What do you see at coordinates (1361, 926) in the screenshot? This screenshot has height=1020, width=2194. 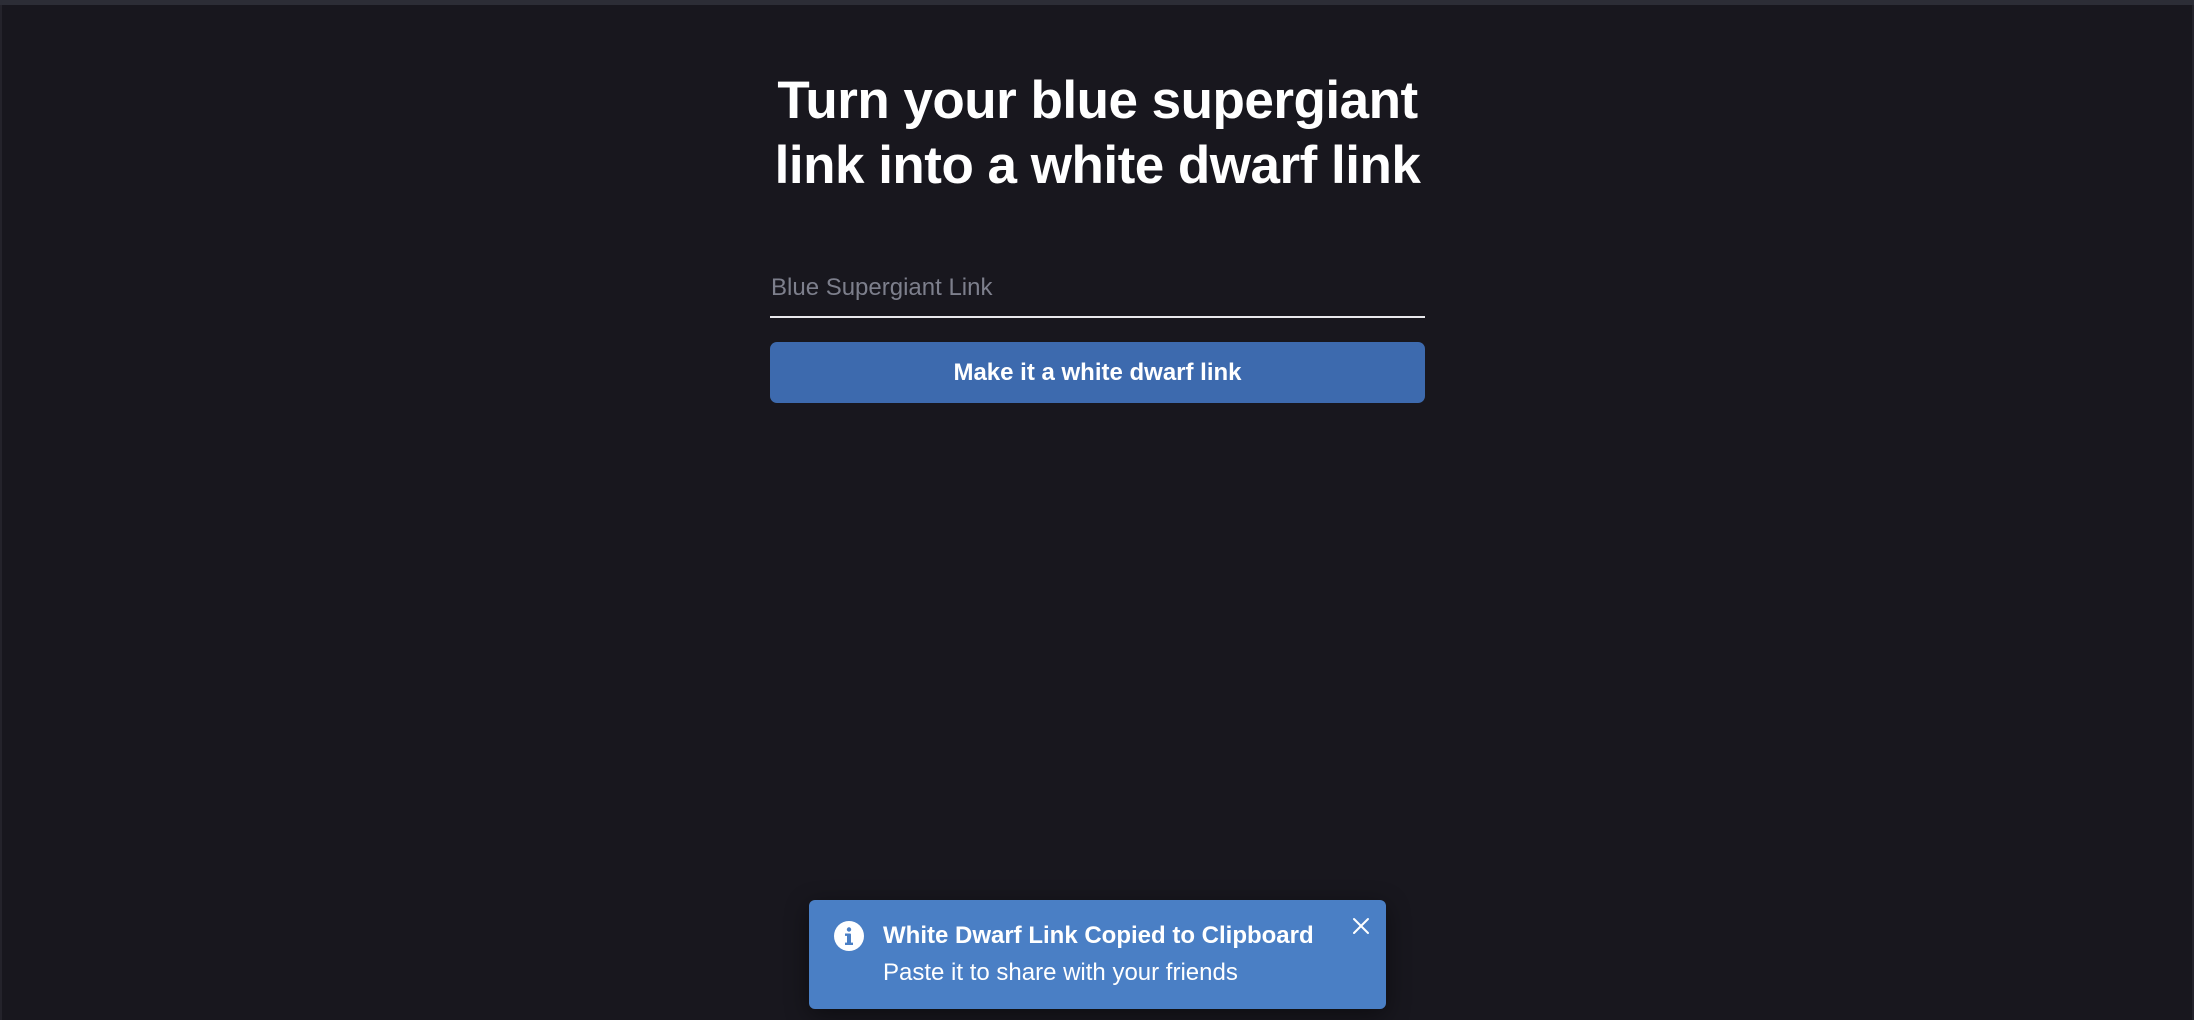 I see `close-icon` at bounding box center [1361, 926].